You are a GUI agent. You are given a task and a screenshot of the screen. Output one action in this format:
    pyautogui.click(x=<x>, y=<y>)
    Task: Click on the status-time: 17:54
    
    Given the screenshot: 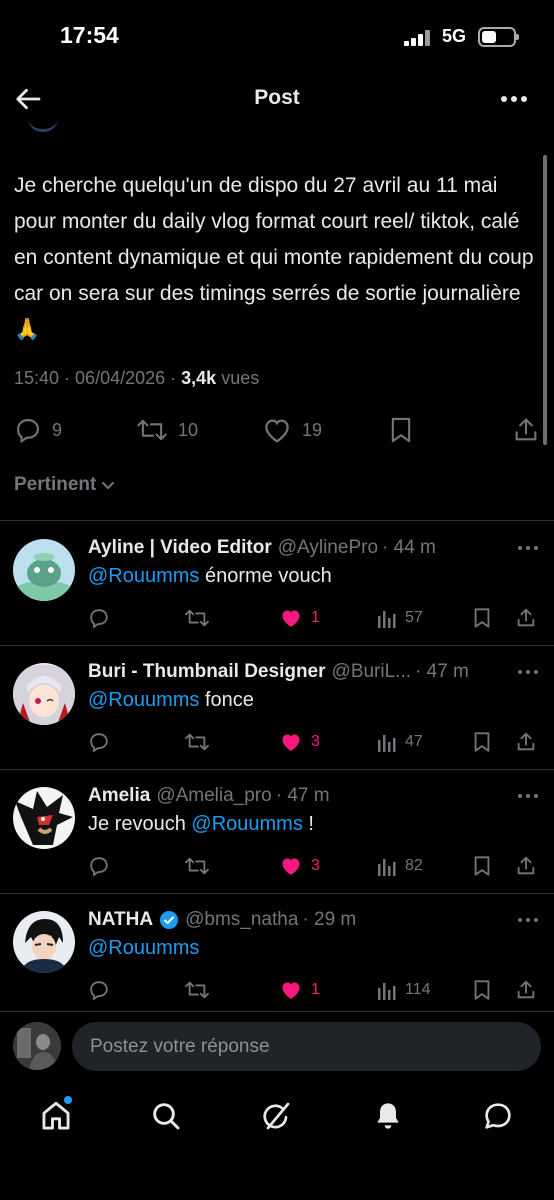 What is the action you would take?
    pyautogui.click(x=89, y=35)
    